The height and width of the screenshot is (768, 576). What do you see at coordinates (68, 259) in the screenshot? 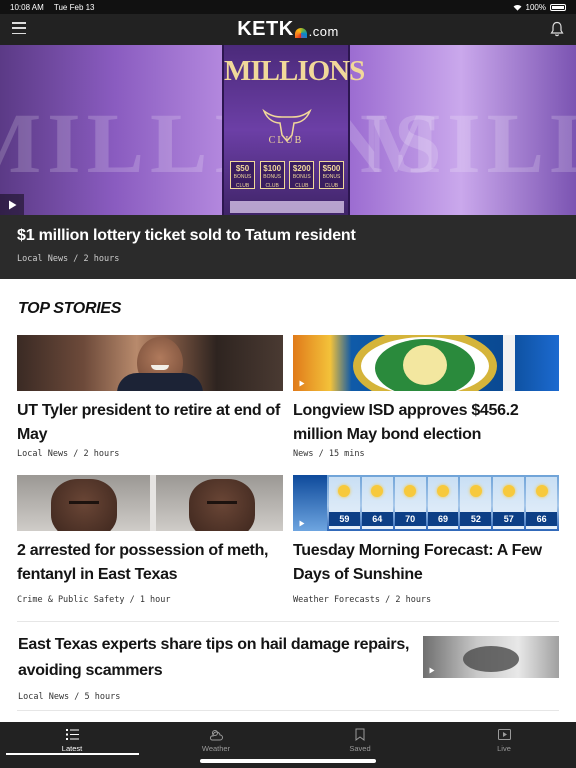
I see `hero-meta: Local News / 2 hours` at bounding box center [68, 259].